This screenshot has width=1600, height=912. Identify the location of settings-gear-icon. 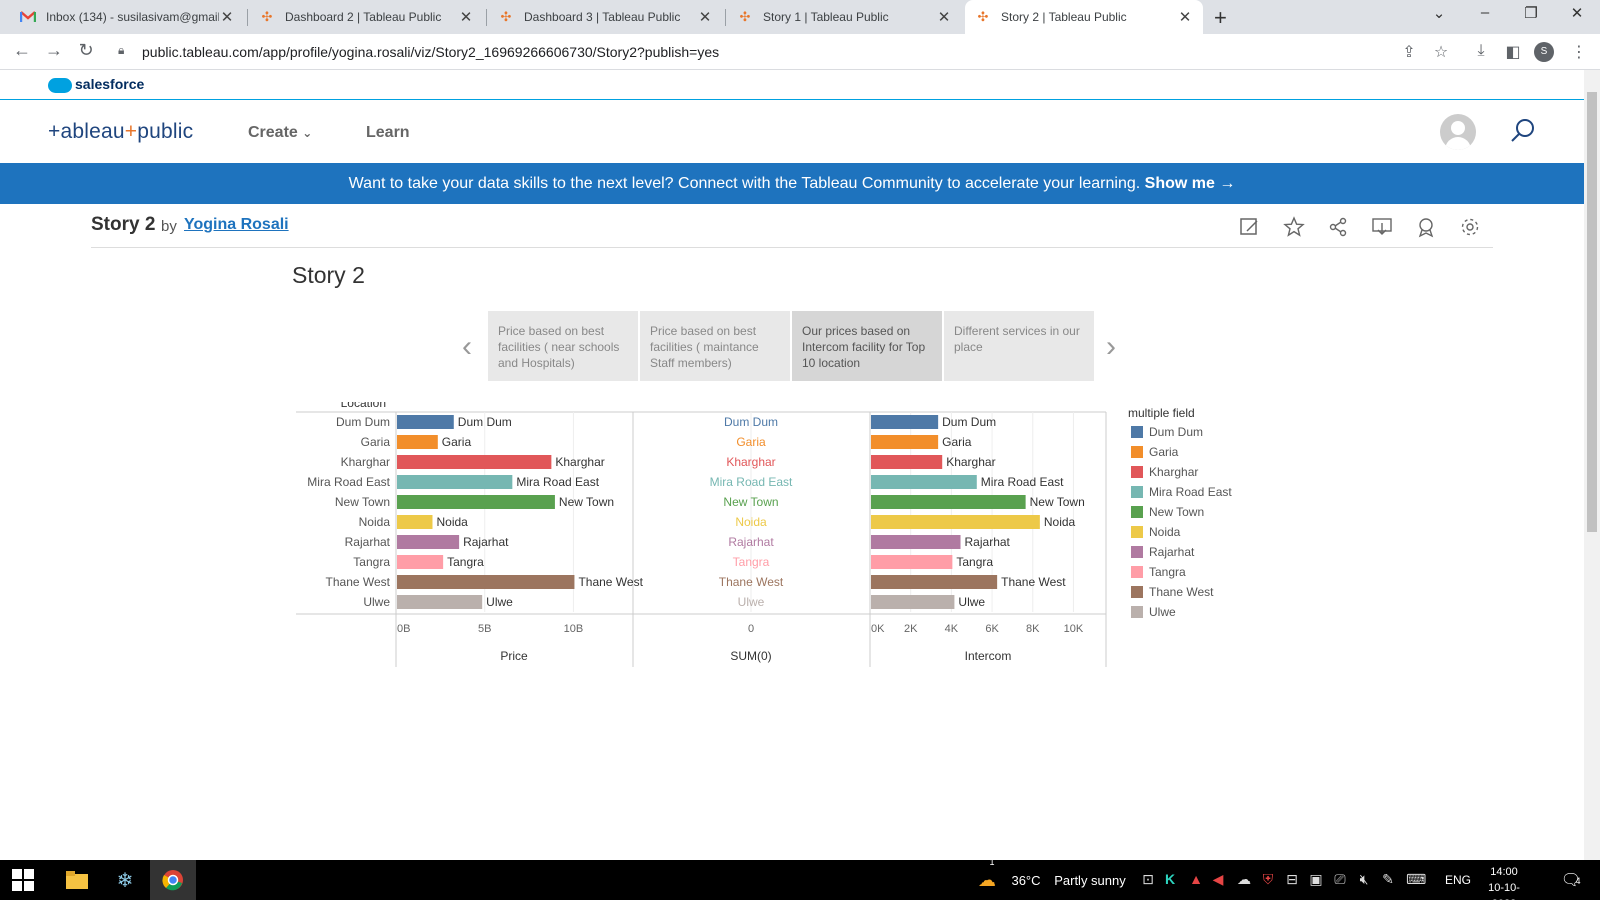
(1470, 227).